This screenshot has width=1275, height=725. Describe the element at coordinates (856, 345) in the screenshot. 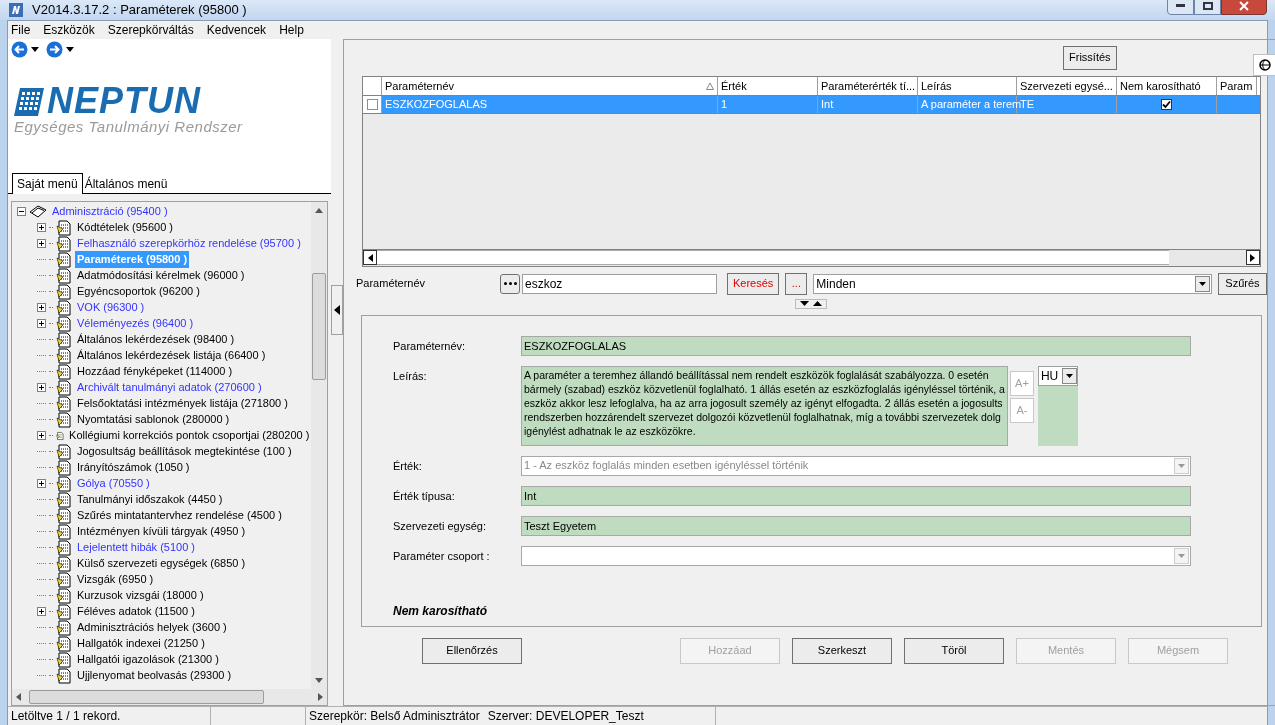

I see `text-field: ESZKOZFOGLALAS` at that location.